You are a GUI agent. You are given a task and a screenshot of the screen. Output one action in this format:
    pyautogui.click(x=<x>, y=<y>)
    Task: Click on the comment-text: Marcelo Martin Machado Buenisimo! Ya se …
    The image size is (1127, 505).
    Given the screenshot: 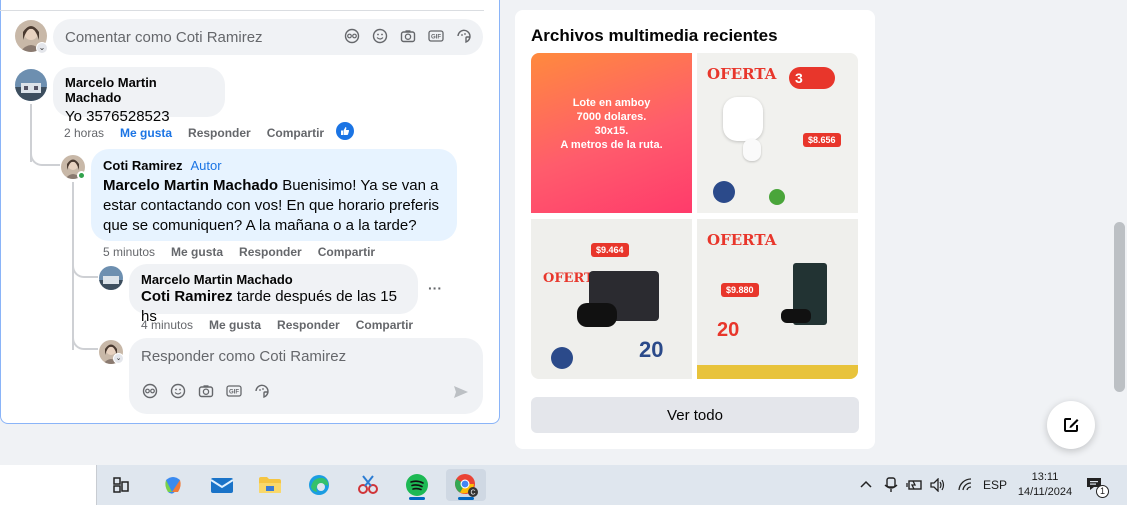 What is the action you would take?
    pyautogui.click(x=271, y=185)
    